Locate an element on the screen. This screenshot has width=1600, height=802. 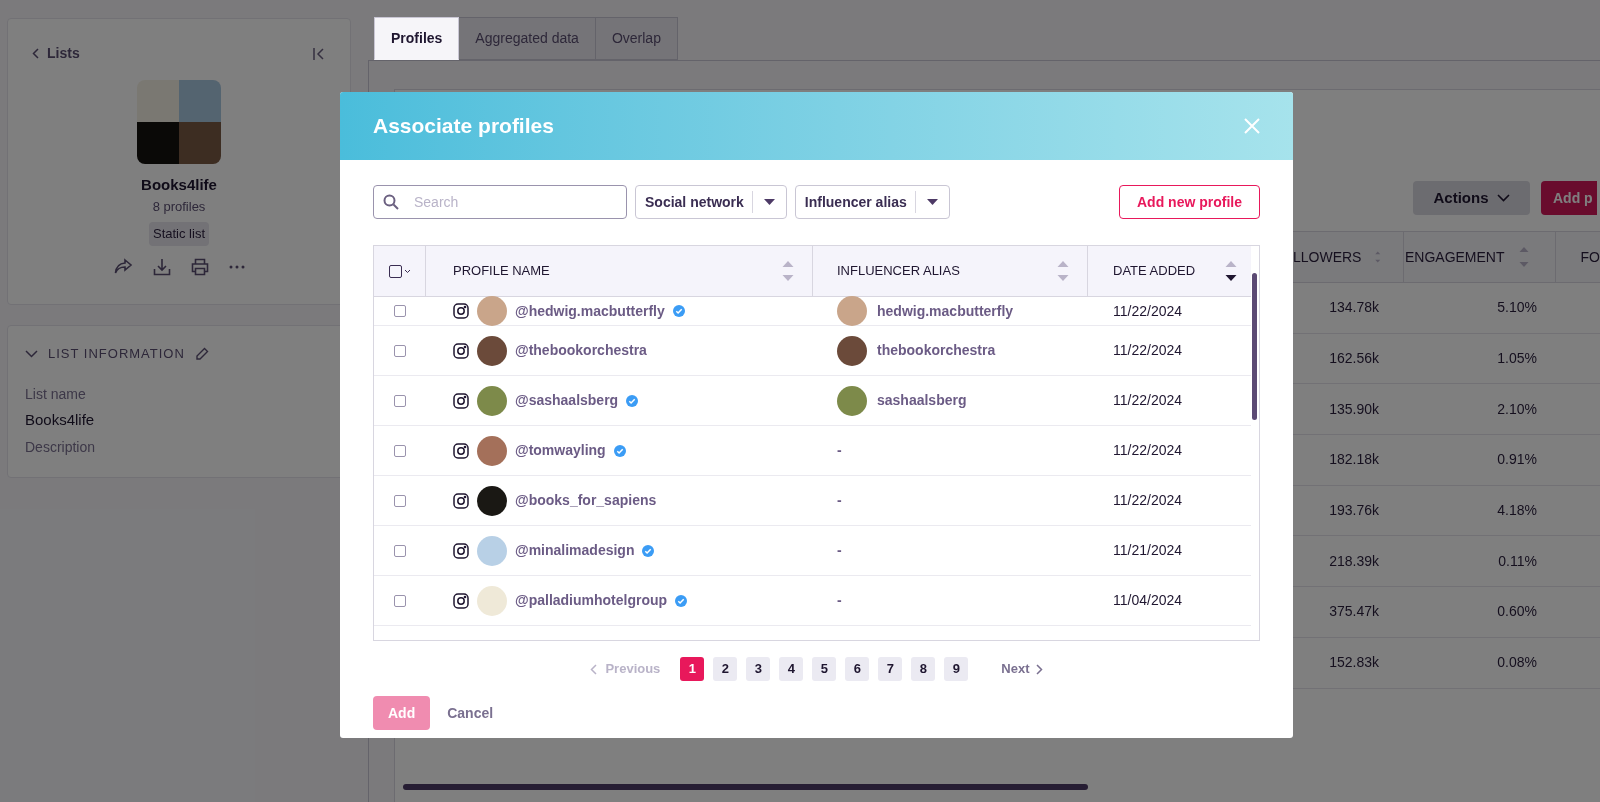
profile-handle: @hedwig.macbutterfly is located at coordinates (590, 311).